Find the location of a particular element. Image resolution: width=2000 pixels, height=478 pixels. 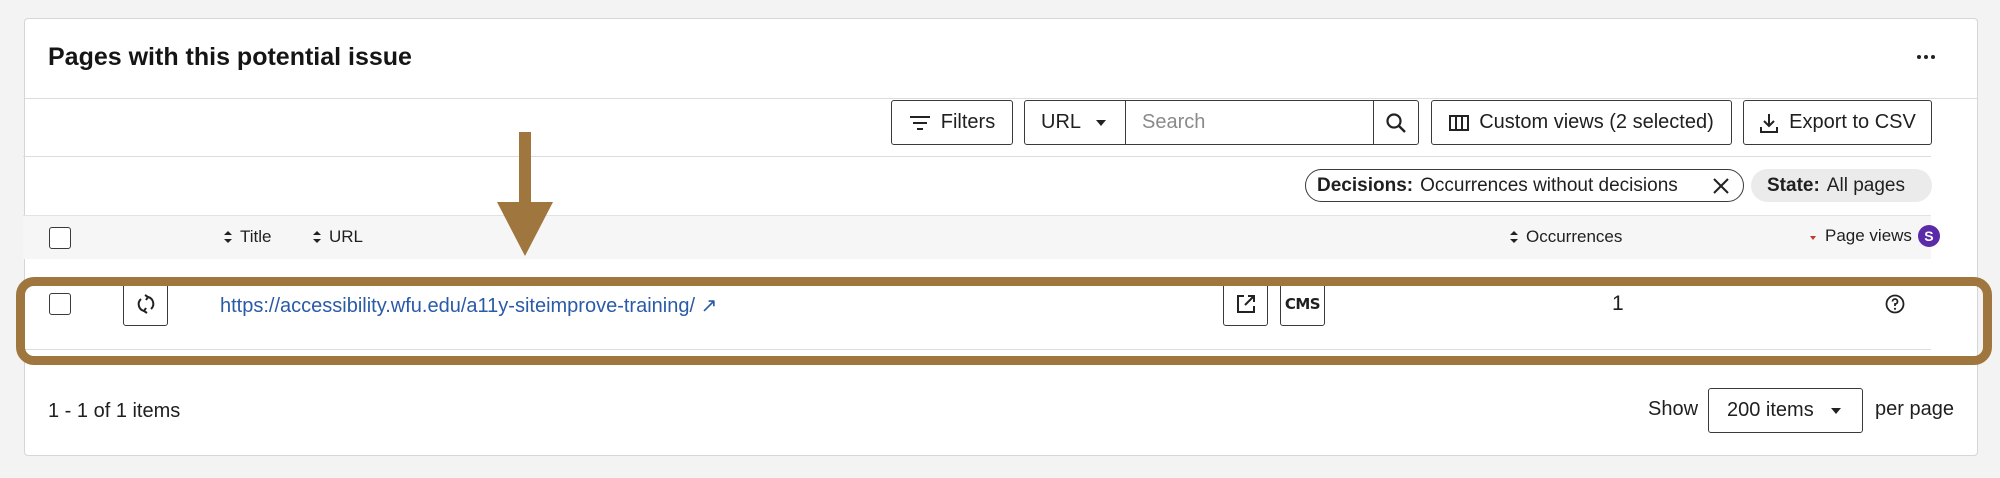

per-page-label: per page is located at coordinates (1914, 409).